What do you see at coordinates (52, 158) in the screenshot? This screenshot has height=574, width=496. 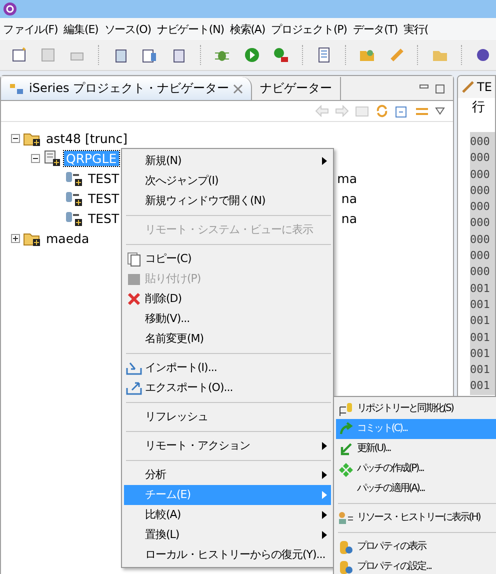 I see `source-file-icon` at bounding box center [52, 158].